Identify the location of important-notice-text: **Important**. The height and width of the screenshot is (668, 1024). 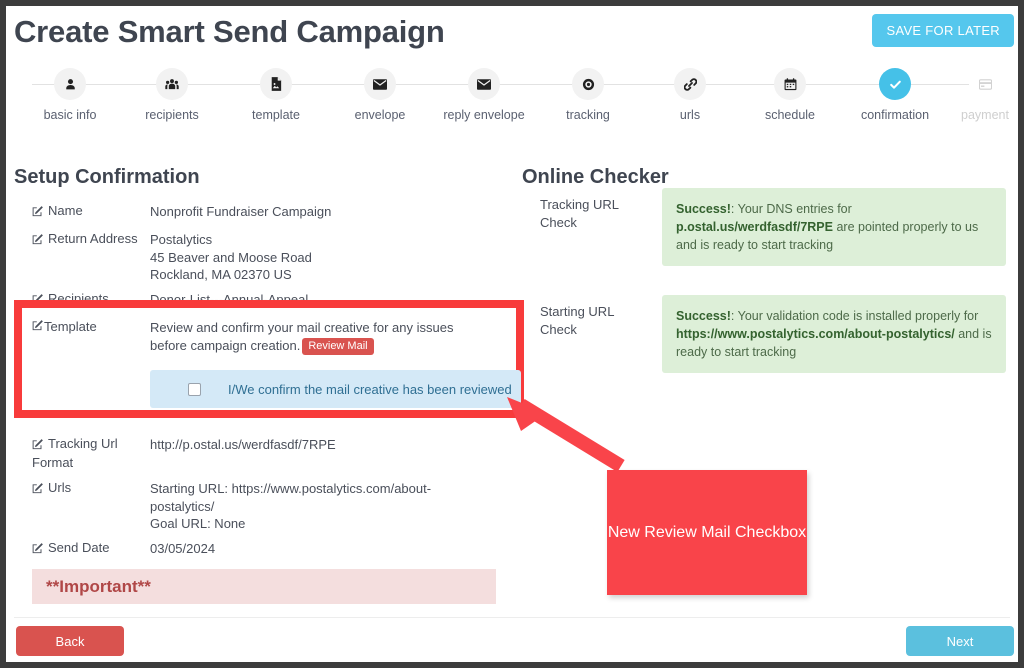
(98, 586).